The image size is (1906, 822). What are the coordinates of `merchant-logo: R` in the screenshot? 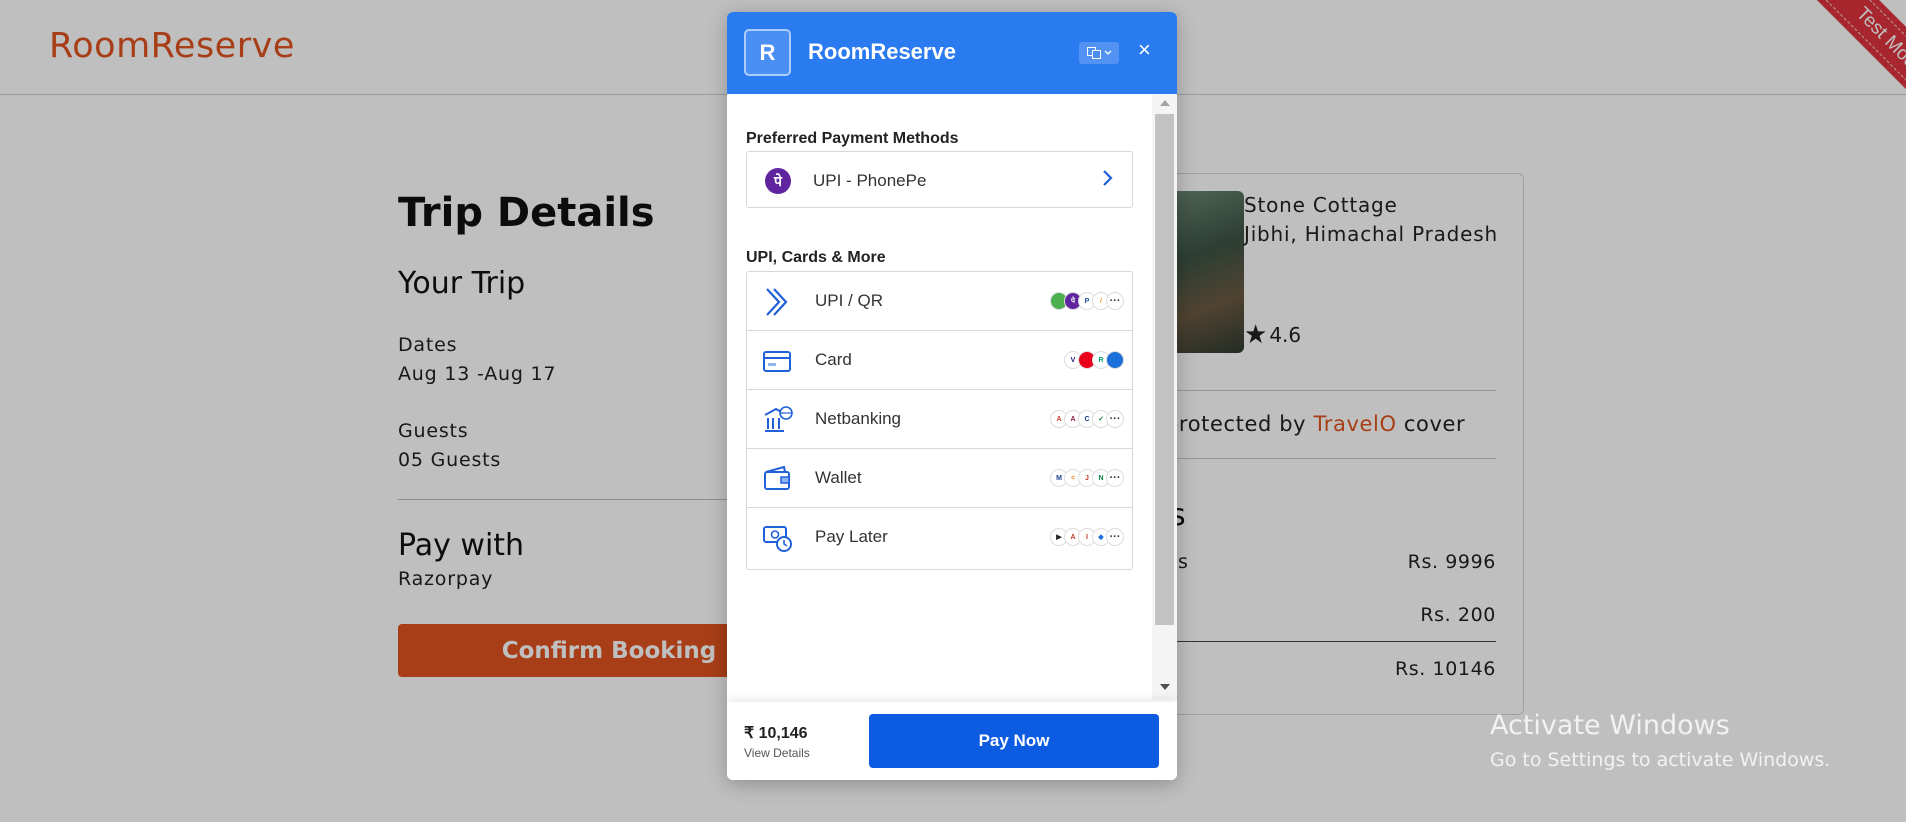 It's located at (767, 52).